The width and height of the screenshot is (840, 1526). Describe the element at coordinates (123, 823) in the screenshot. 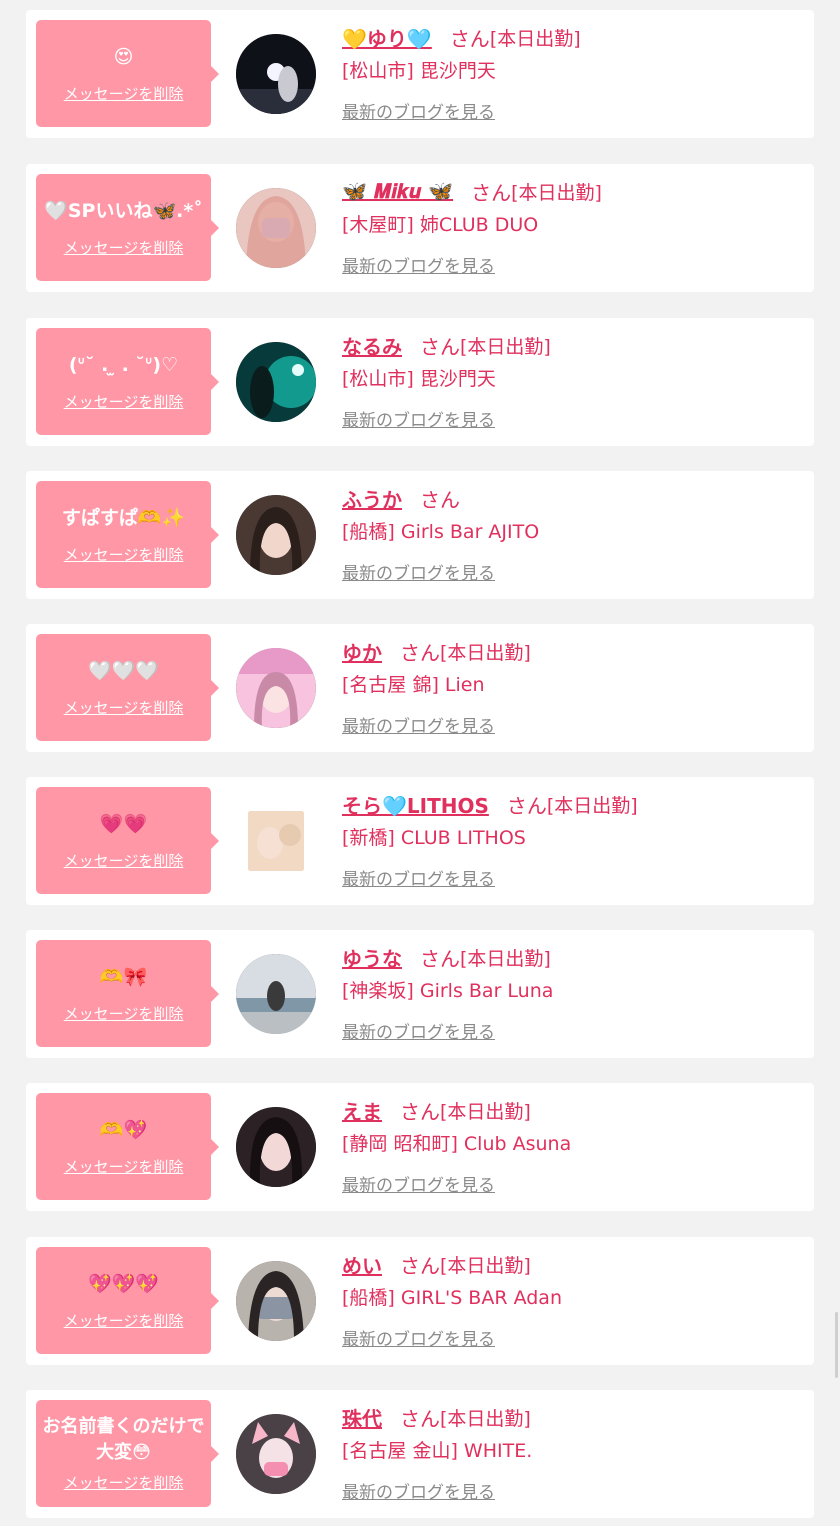

I see `message-text: 💗💗` at that location.